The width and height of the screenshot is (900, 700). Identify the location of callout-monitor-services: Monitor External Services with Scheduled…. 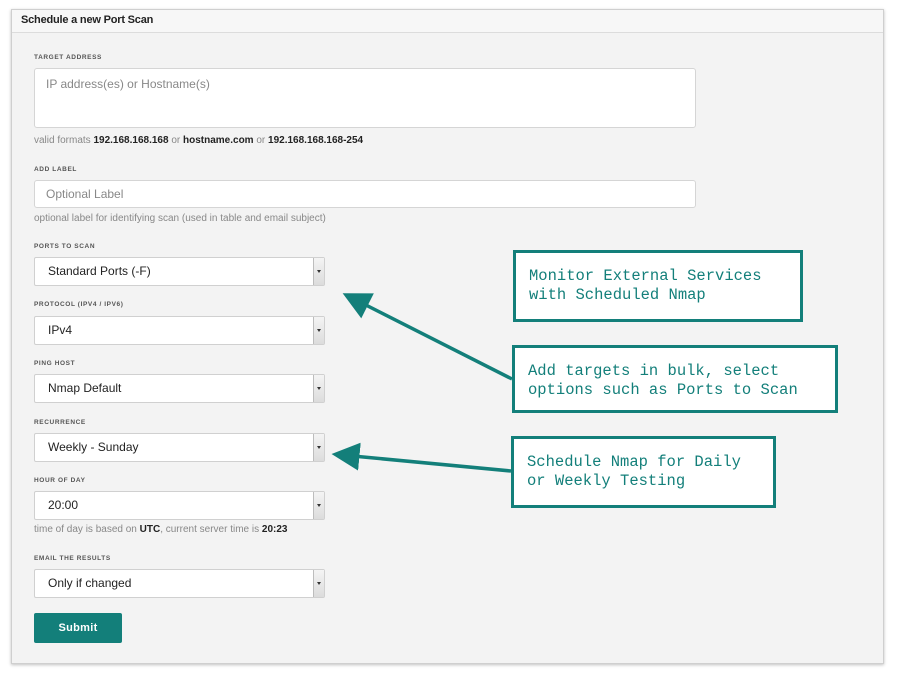
(658, 286).